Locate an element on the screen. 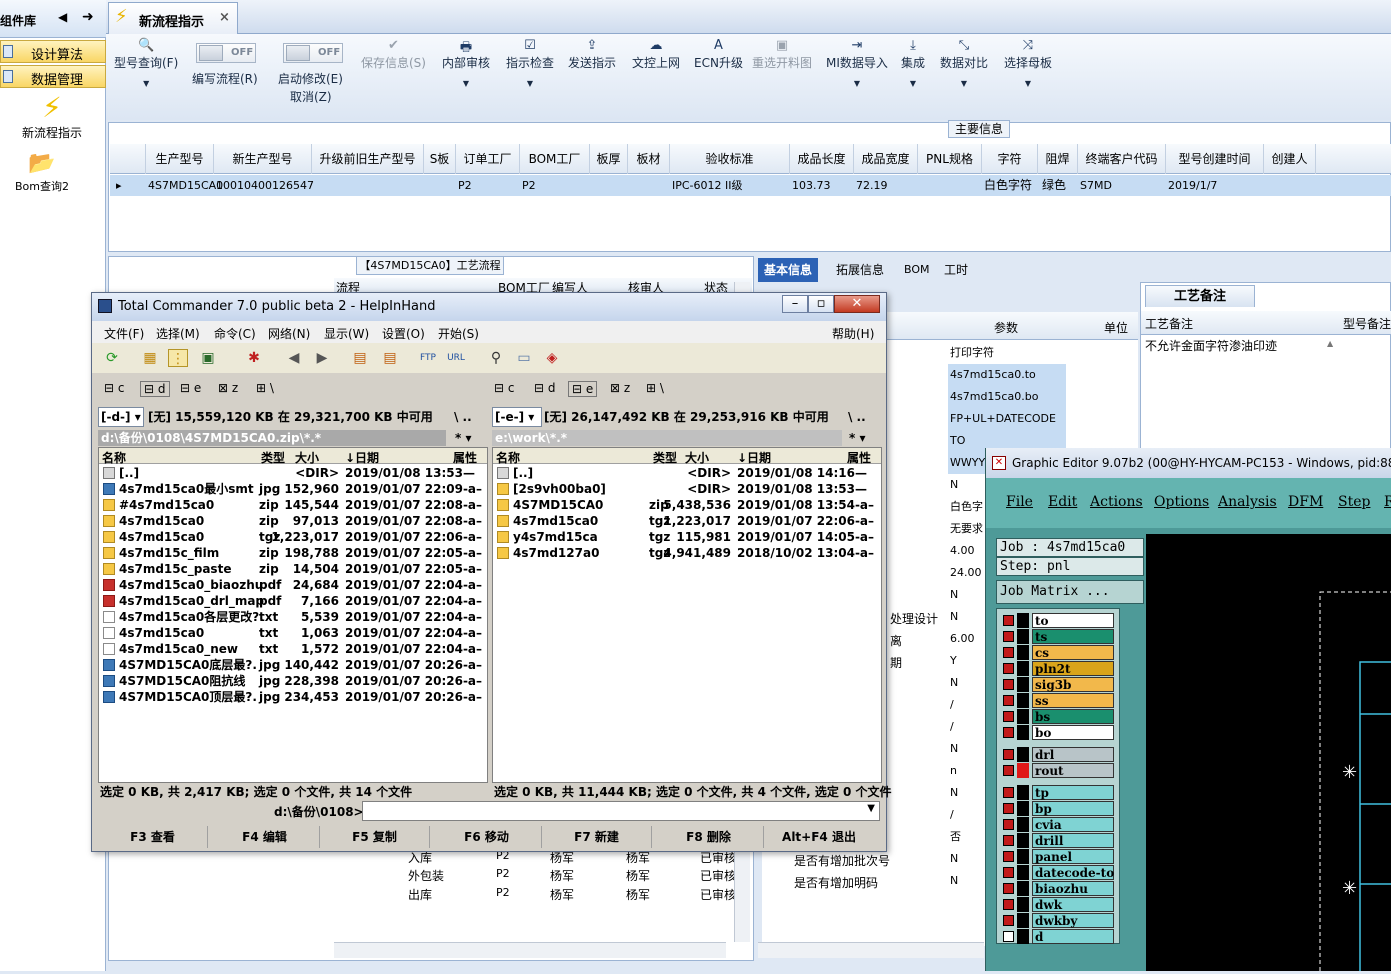 Image resolution: width=1391 pixels, height=974 pixels. menu-options: Options is located at coordinates (1181, 502).